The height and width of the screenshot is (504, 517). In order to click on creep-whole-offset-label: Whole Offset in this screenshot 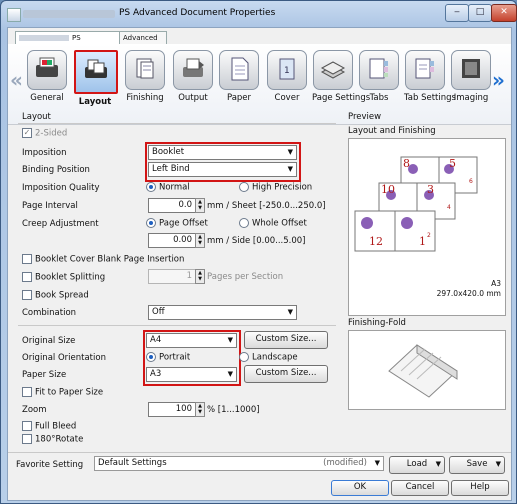, I will do `click(279, 223)`.